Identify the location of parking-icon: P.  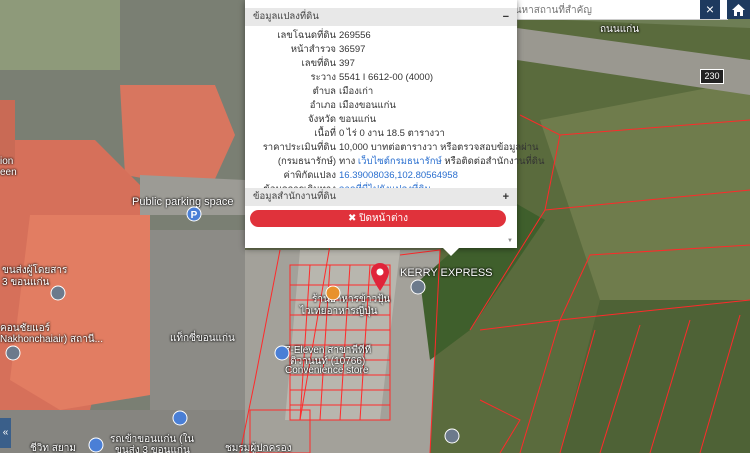
(194, 214).